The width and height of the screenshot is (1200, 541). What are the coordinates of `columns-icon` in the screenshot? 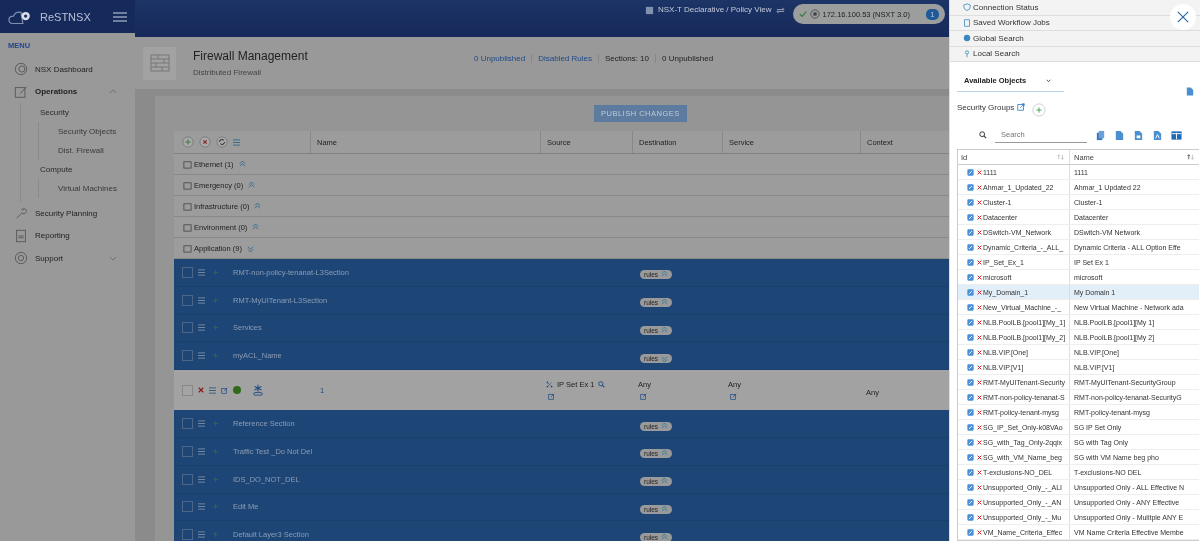 It's located at (1176, 135).